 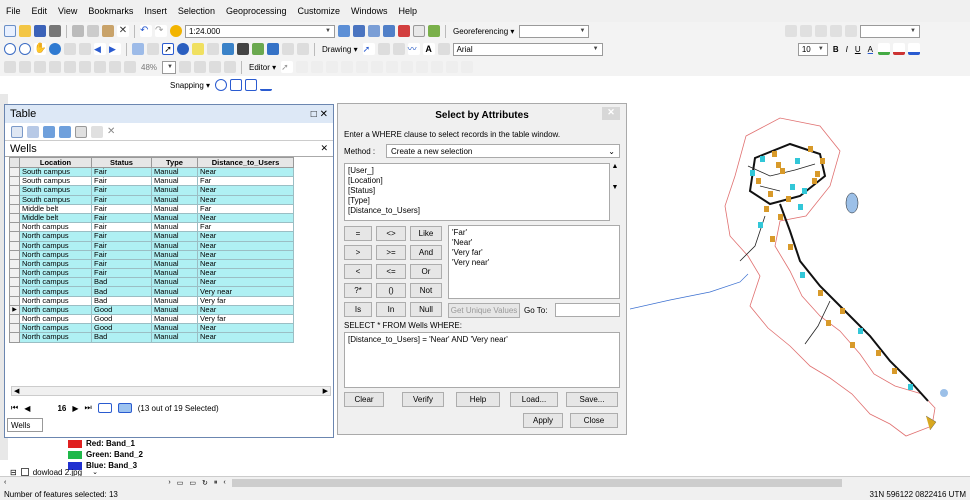 What do you see at coordinates (65, 131) in the screenshot?
I see `switch-selection-icon` at bounding box center [65, 131].